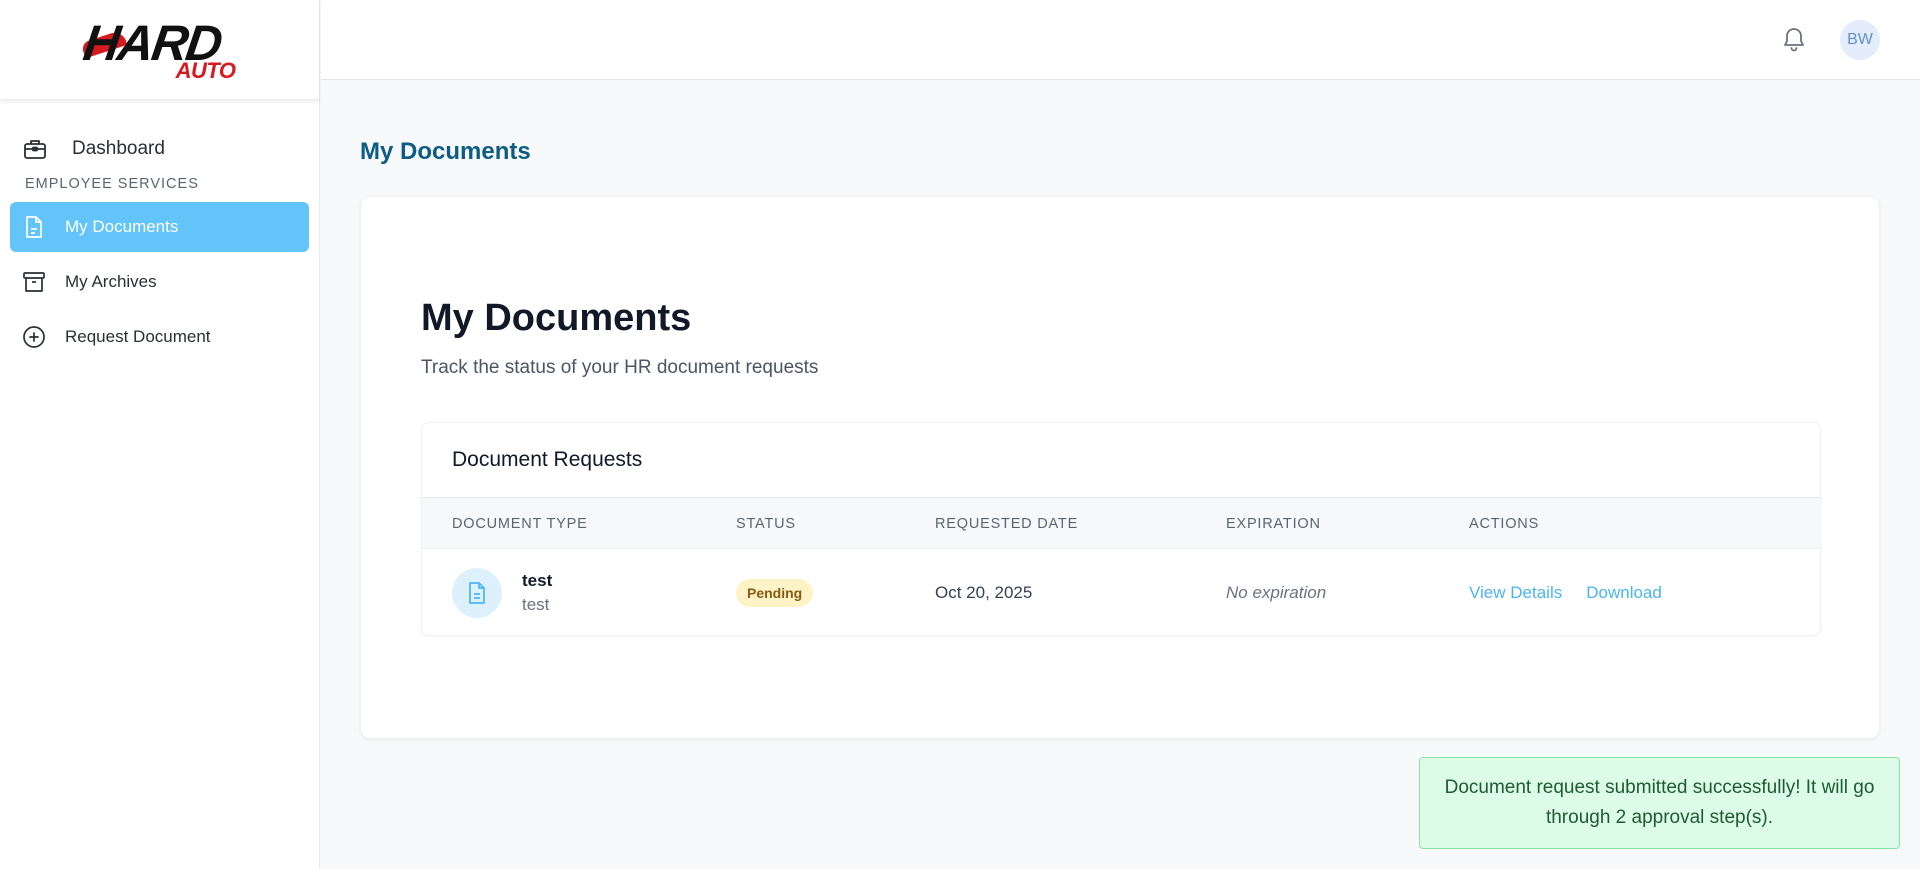 This screenshot has width=1920, height=869. I want to click on requested-date-cell: Oct 20, 2025, so click(984, 592).